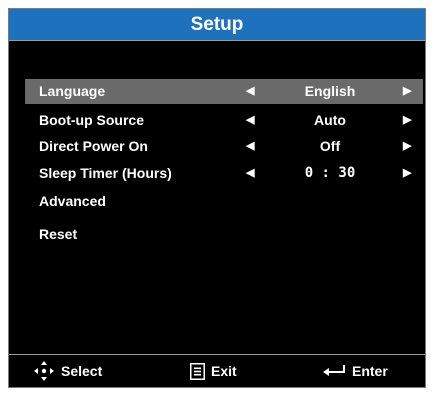  What do you see at coordinates (330, 120) in the screenshot?
I see `menu-item-value: Auto` at bounding box center [330, 120].